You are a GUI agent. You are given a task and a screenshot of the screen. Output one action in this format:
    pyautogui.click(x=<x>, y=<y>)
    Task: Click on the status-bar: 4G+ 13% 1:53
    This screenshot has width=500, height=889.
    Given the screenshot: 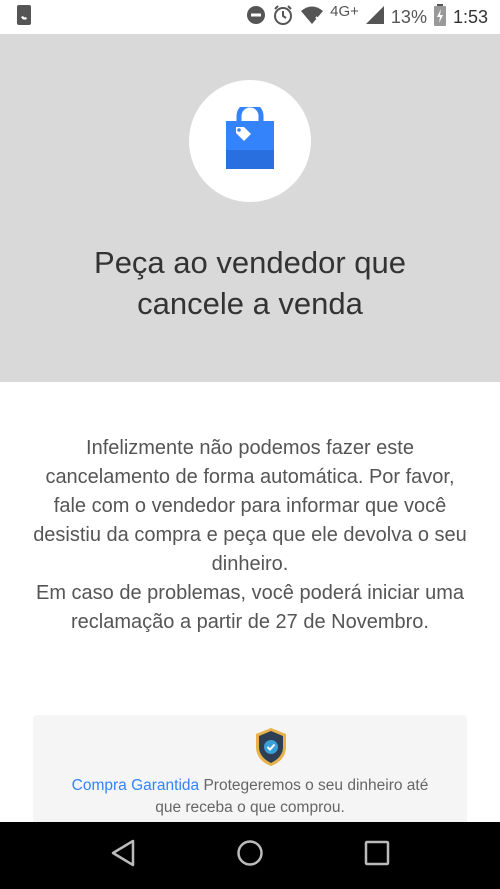 What is the action you would take?
    pyautogui.click(x=250, y=17)
    